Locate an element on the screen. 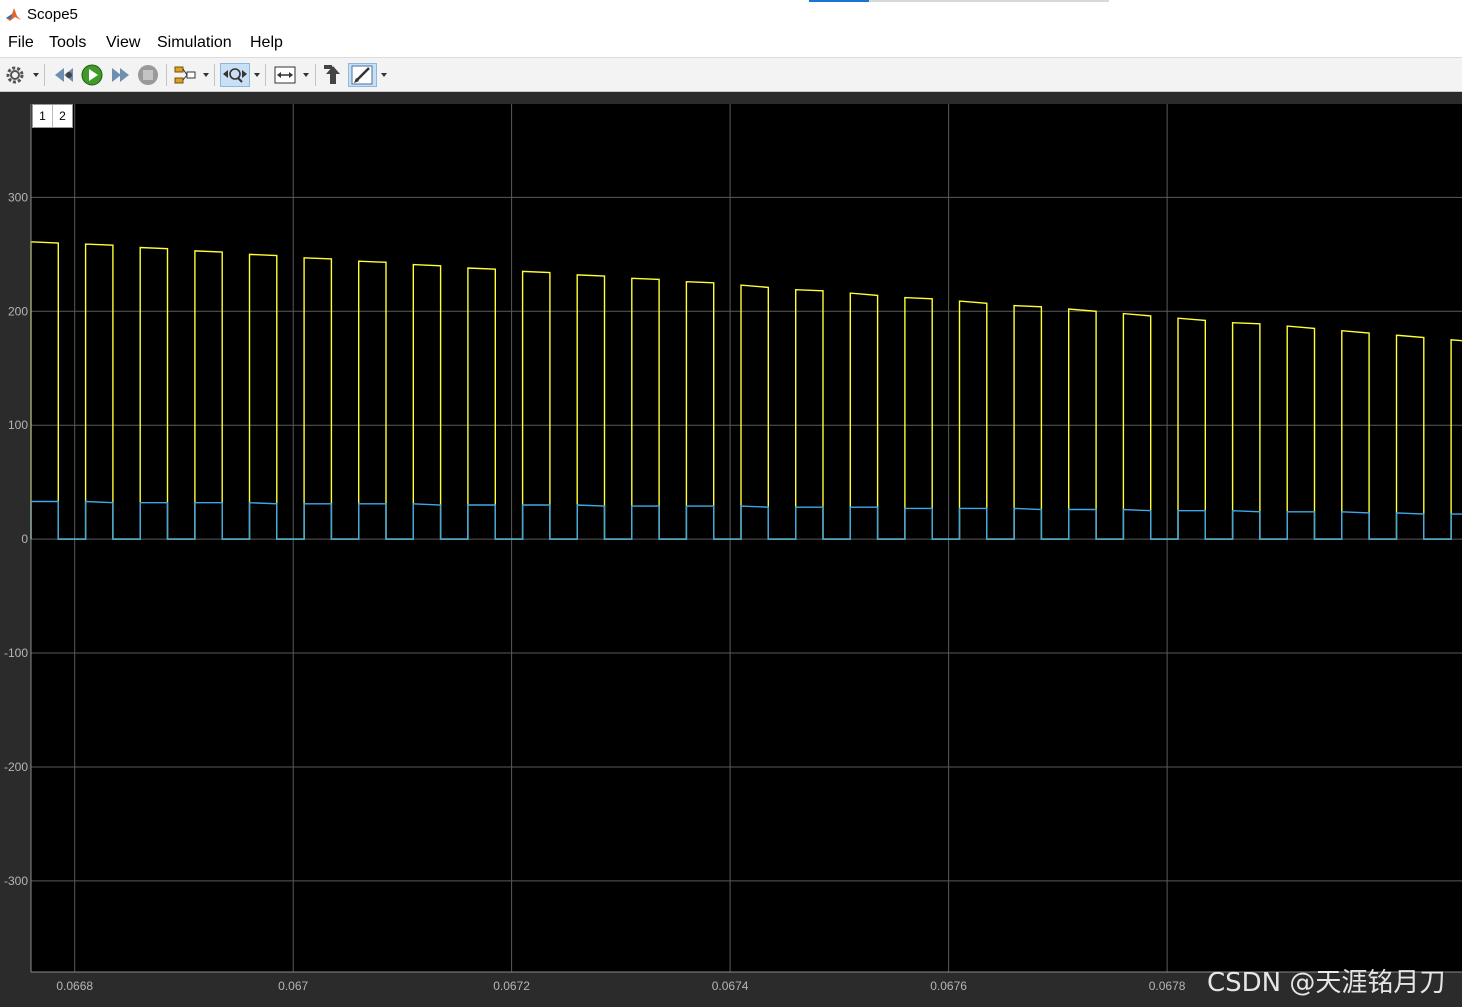 The image size is (1462, 1007). matlab-logo-icon is located at coordinates (13, 14).